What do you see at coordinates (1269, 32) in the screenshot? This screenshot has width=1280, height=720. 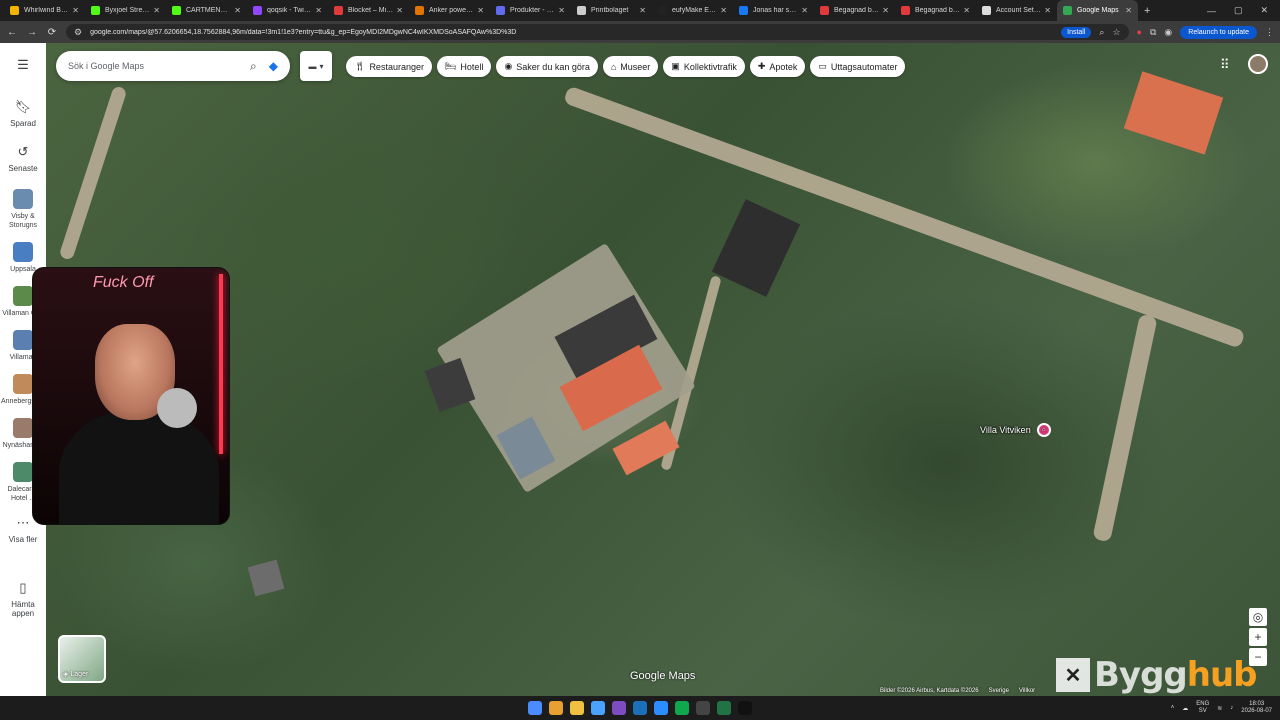 I see `more-menu-icon: ⋮` at bounding box center [1269, 32].